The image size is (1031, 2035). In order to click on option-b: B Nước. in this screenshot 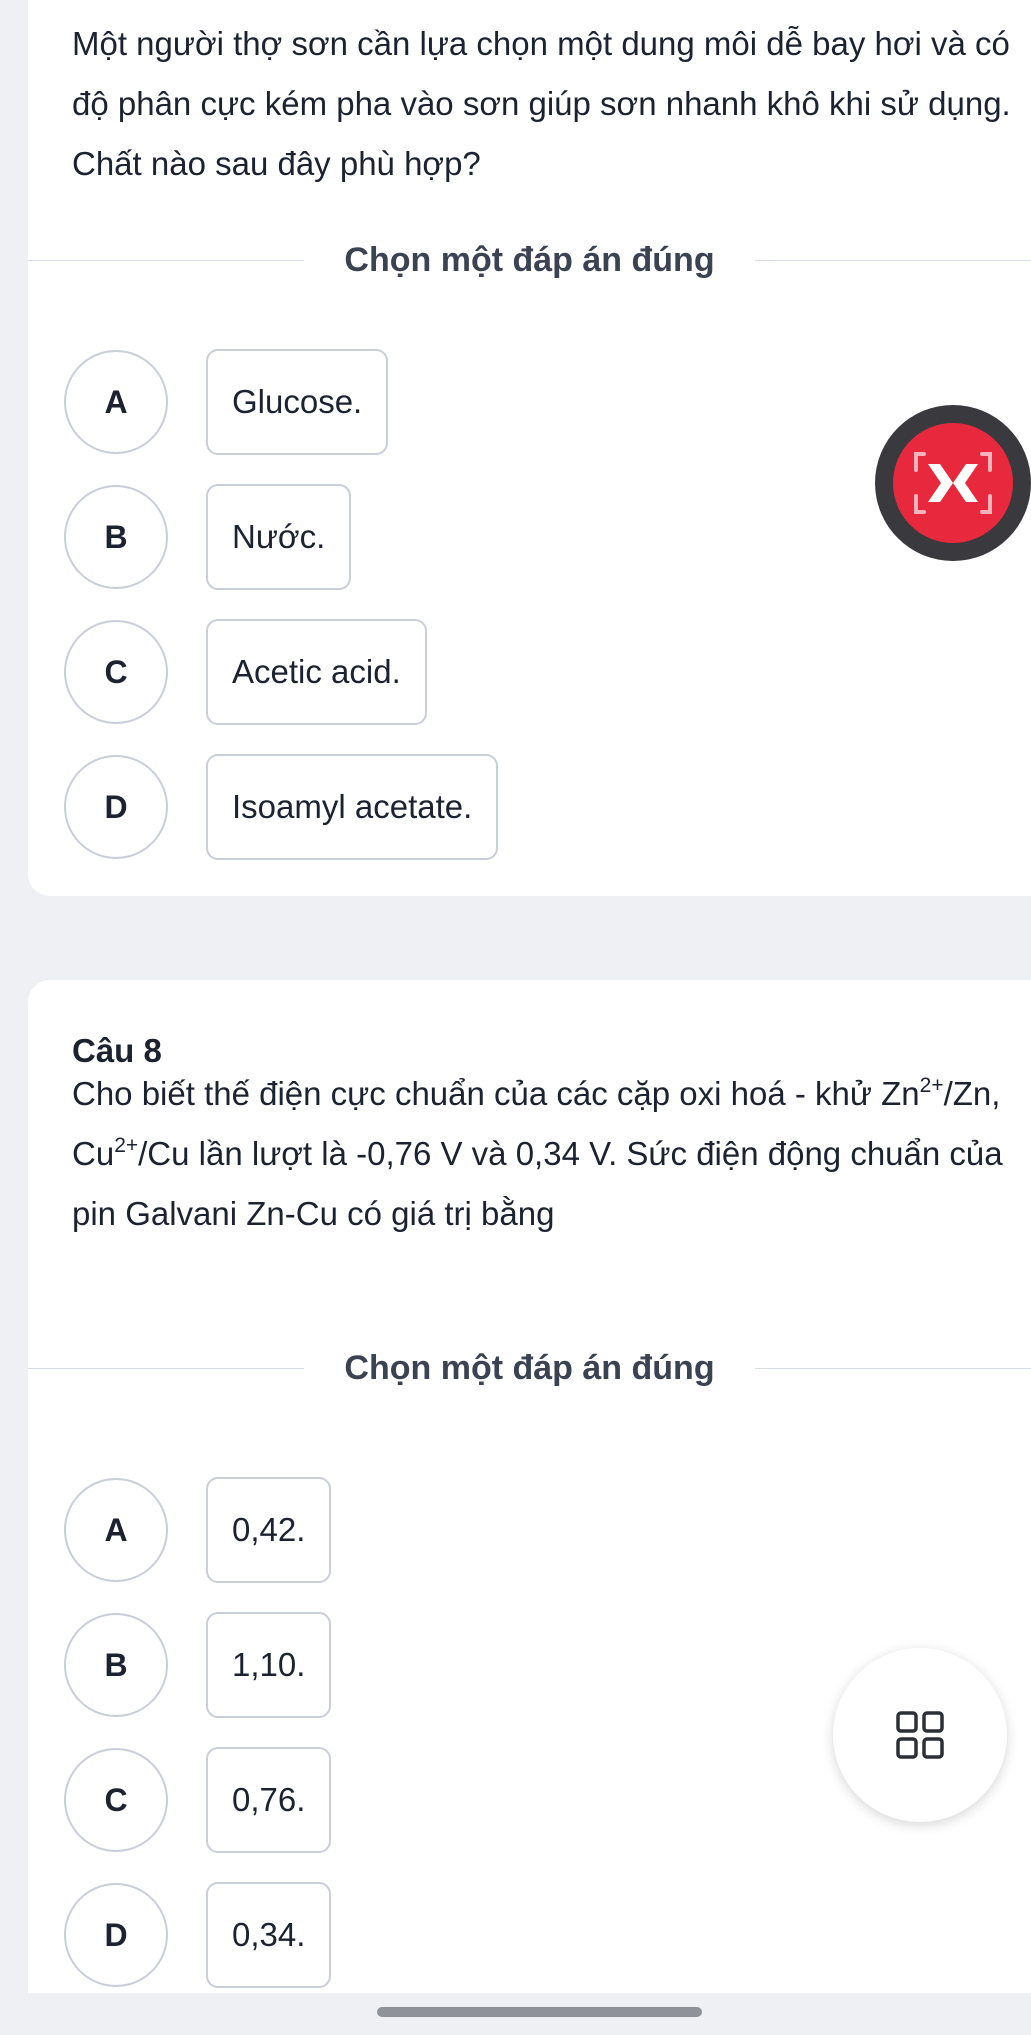, I will do `click(208, 537)`.